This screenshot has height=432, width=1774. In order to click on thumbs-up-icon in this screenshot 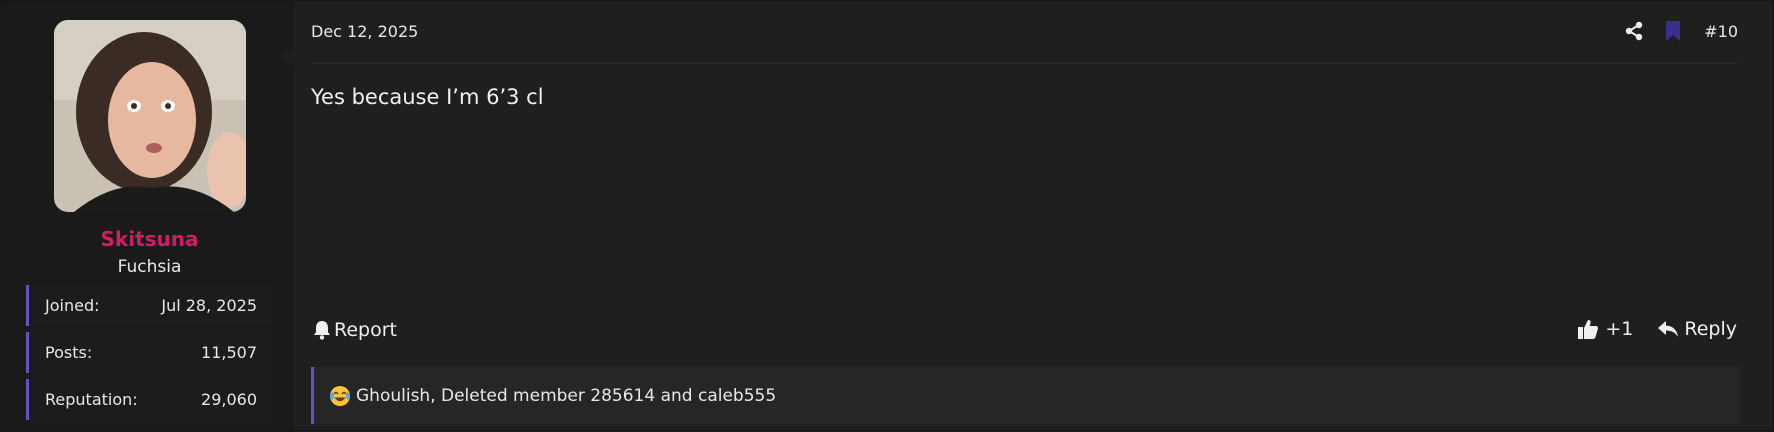, I will do `click(1588, 329)`.